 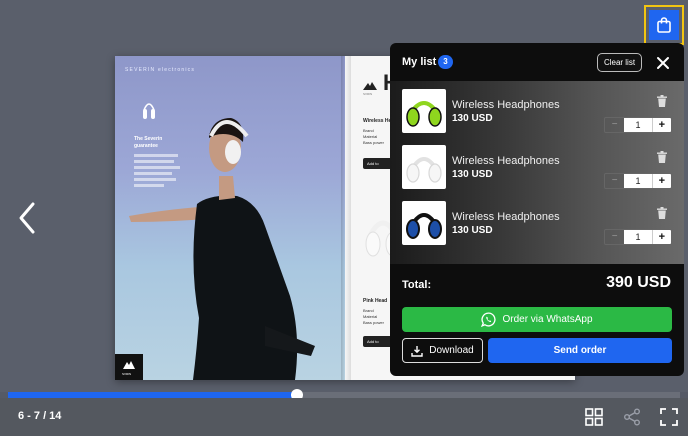 What do you see at coordinates (417, 285) in the screenshot?
I see `total-label: Total:` at bounding box center [417, 285].